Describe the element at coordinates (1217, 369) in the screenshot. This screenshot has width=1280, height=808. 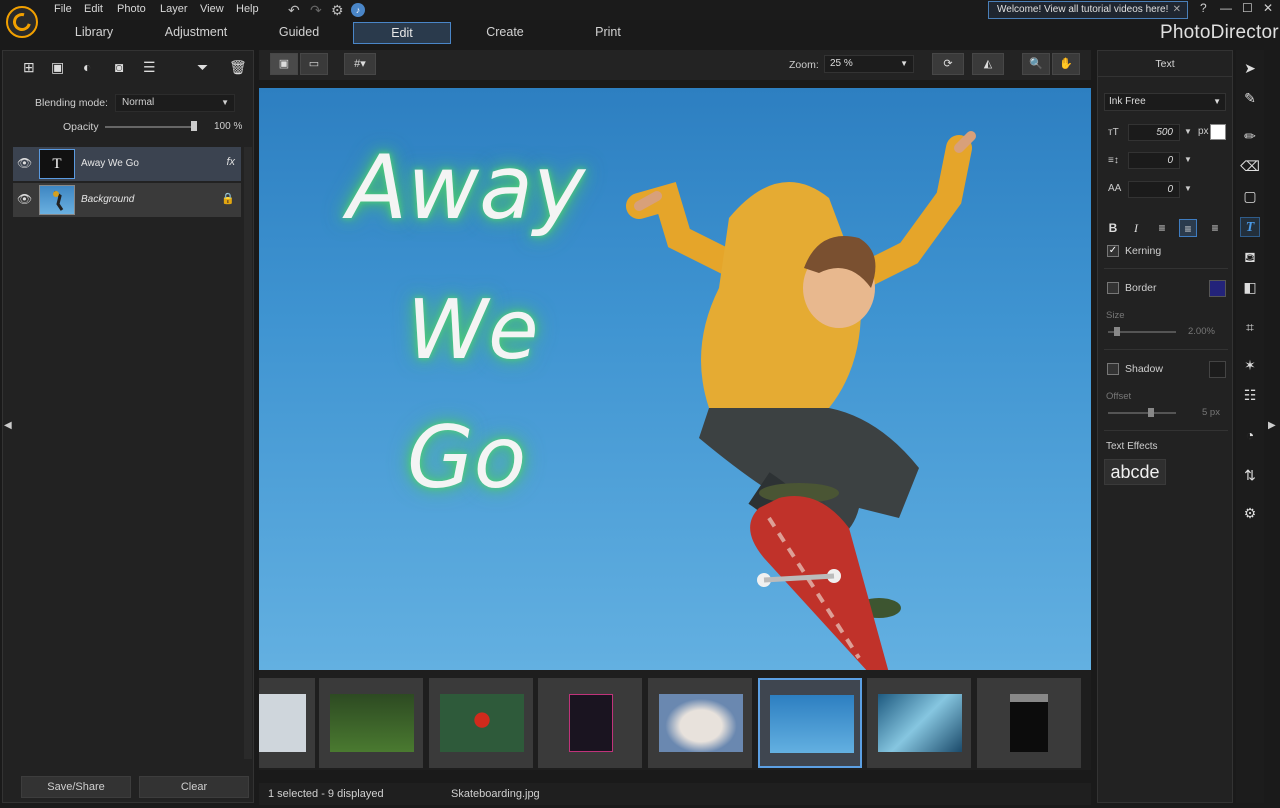
I see `shadow-color-swatch` at that location.